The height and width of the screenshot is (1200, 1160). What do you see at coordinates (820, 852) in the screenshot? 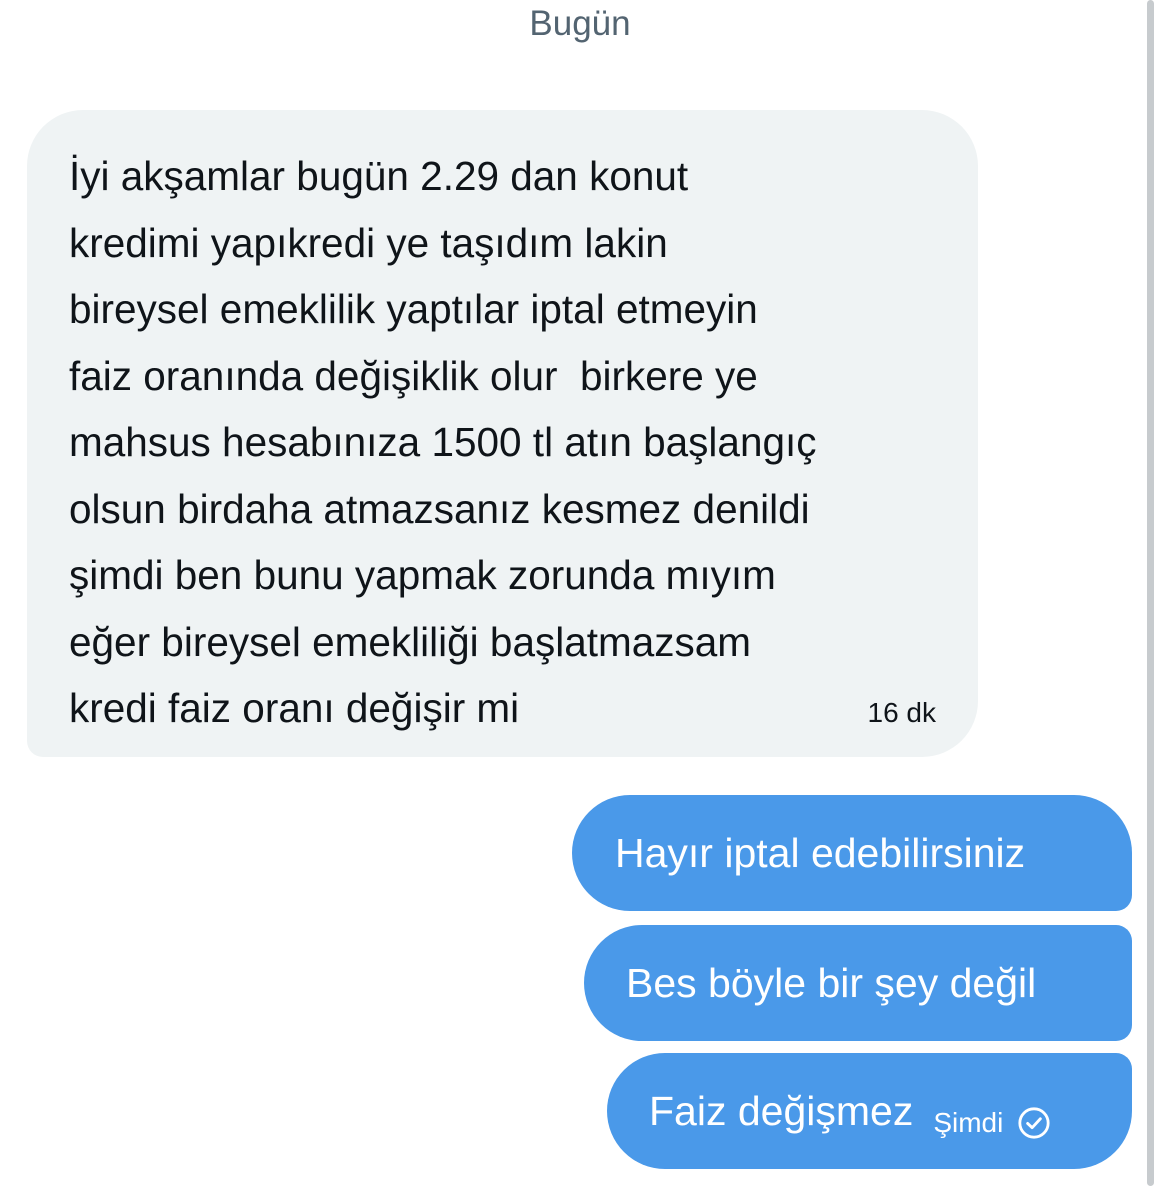
I see `outgoing-message-text: Hayır iptal edebilirsiniz` at bounding box center [820, 852].